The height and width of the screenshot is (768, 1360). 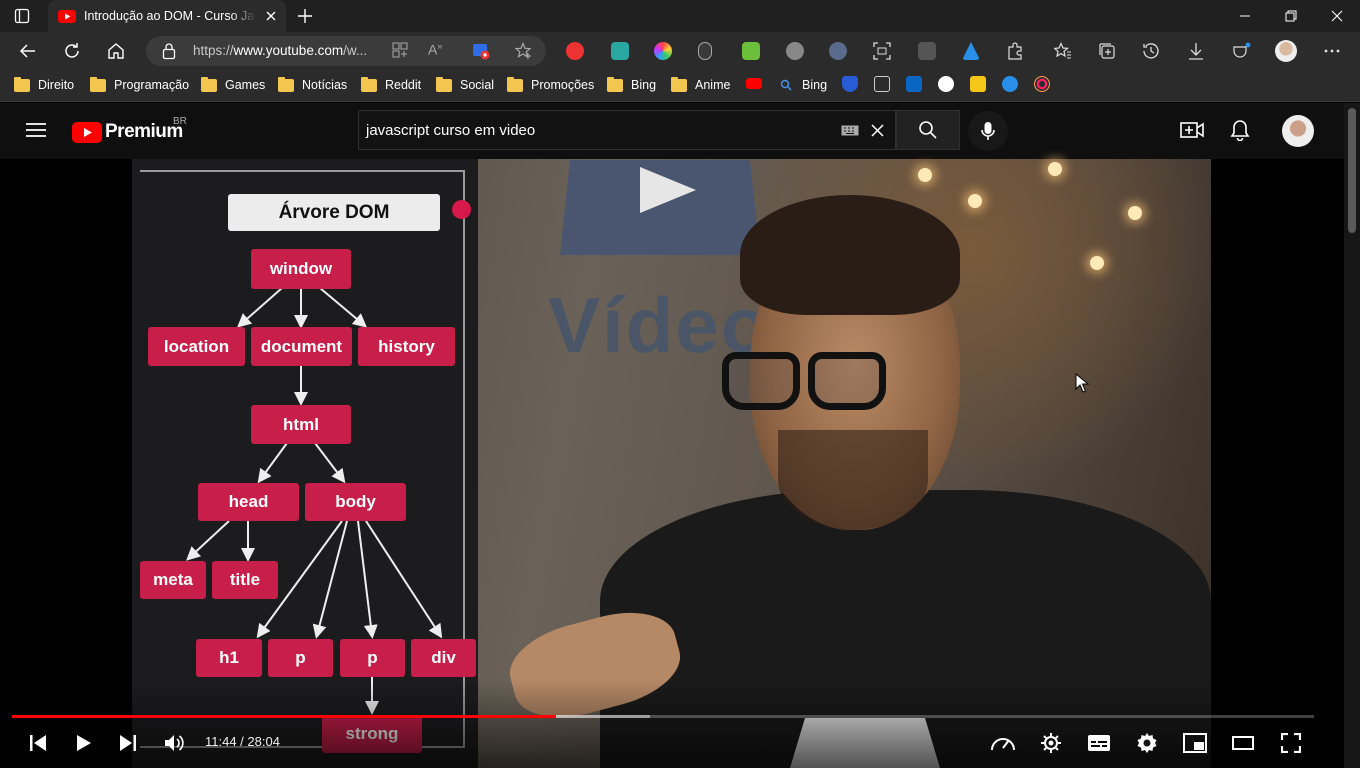 What do you see at coordinates (36, 130) in the screenshot?
I see `hamburger-menu-icon` at bounding box center [36, 130].